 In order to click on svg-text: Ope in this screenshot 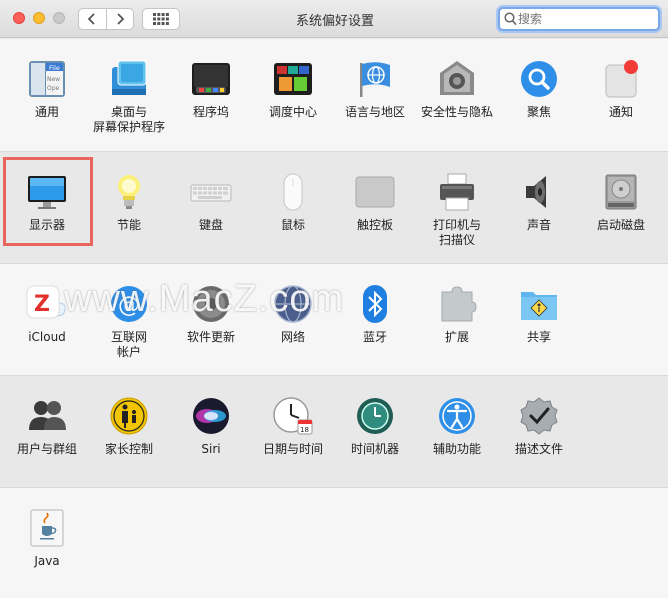, I will do `click(53, 88)`.